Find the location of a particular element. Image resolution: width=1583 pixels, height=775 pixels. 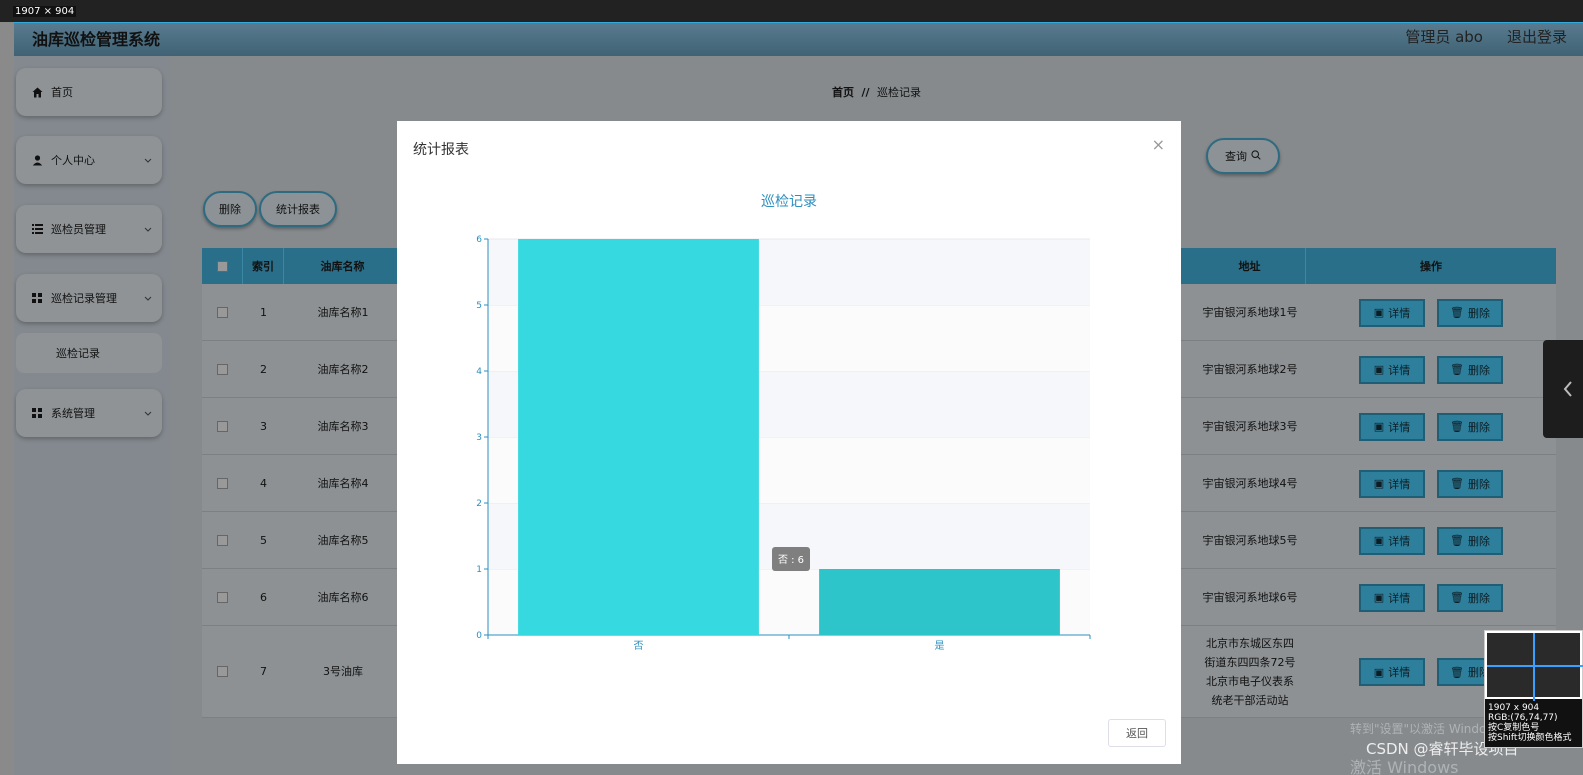

stats-report-button: 统计报表 is located at coordinates (298, 209).